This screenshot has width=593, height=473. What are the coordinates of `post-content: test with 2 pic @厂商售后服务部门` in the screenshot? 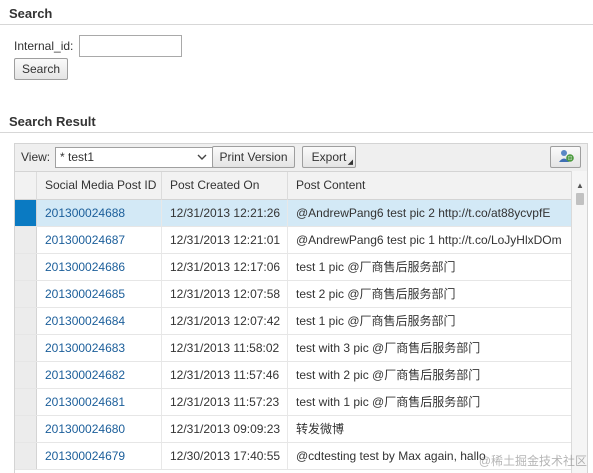 It's located at (388, 375).